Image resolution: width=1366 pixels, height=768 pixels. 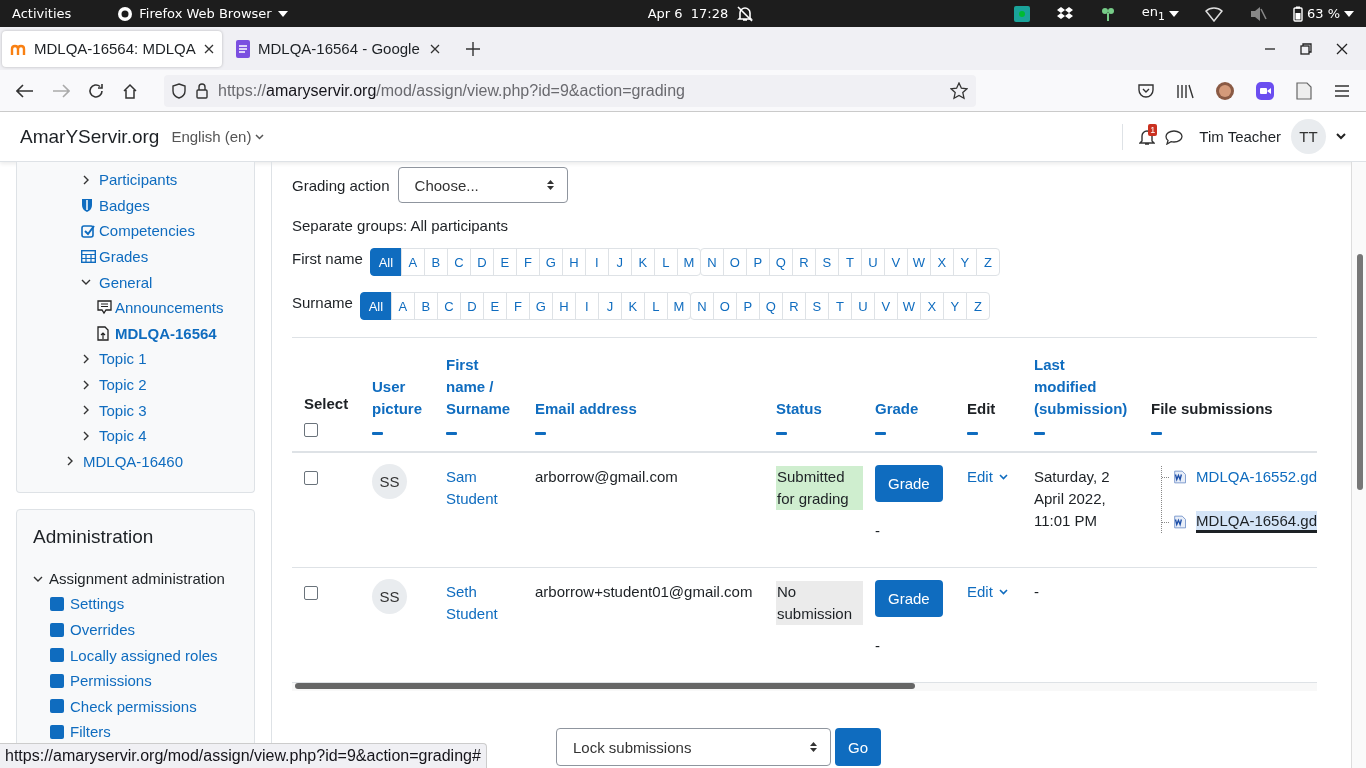 I want to click on admin-link: Permissions, so click(x=111, y=681).